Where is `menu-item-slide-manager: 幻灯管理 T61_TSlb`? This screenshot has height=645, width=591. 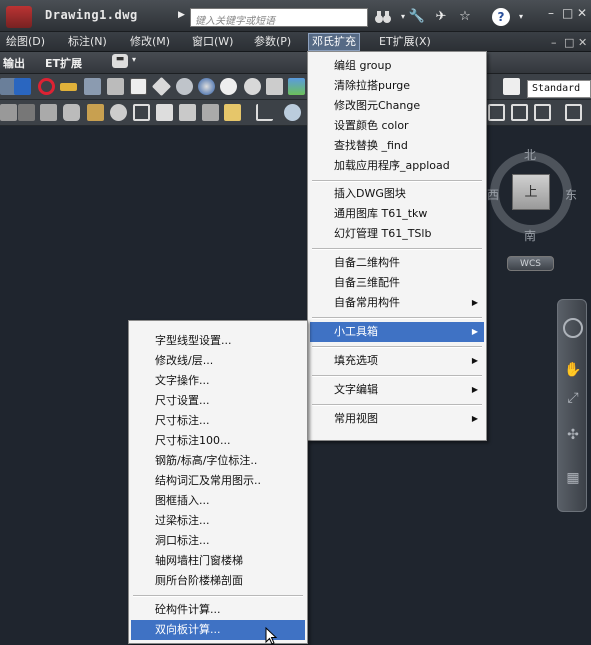
menu-item-slide-manager: 幻灯管理 T61_TSlb is located at coordinates (397, 234).